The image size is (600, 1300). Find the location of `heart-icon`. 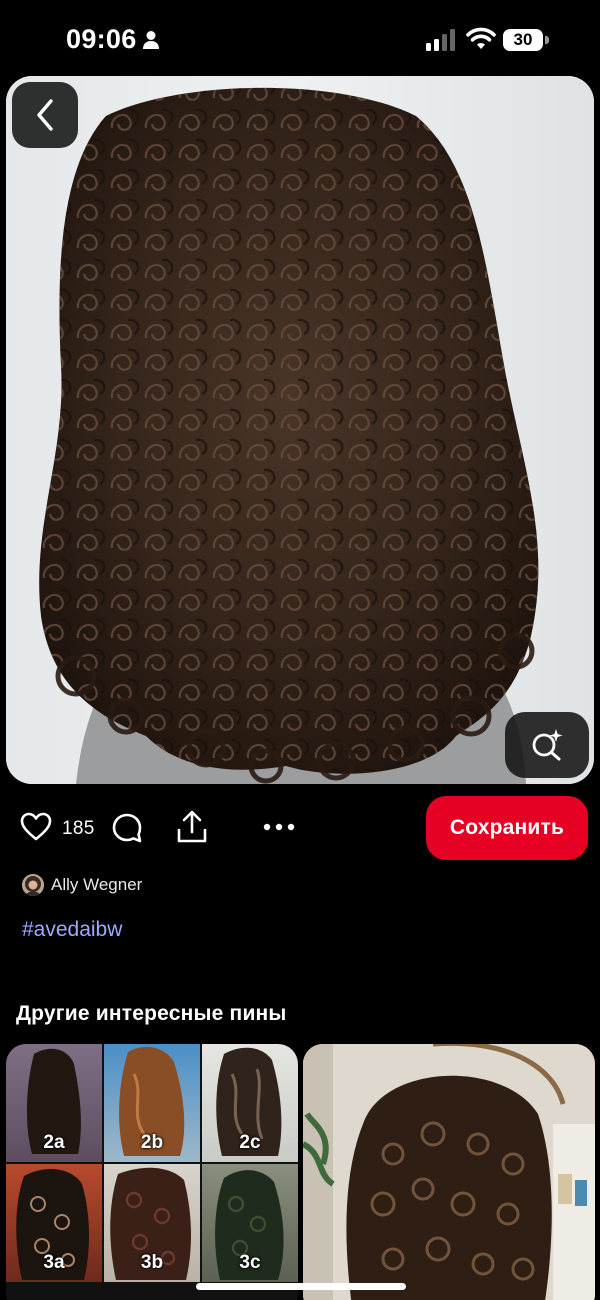

heart-icon is located at coordinates (36, 827).